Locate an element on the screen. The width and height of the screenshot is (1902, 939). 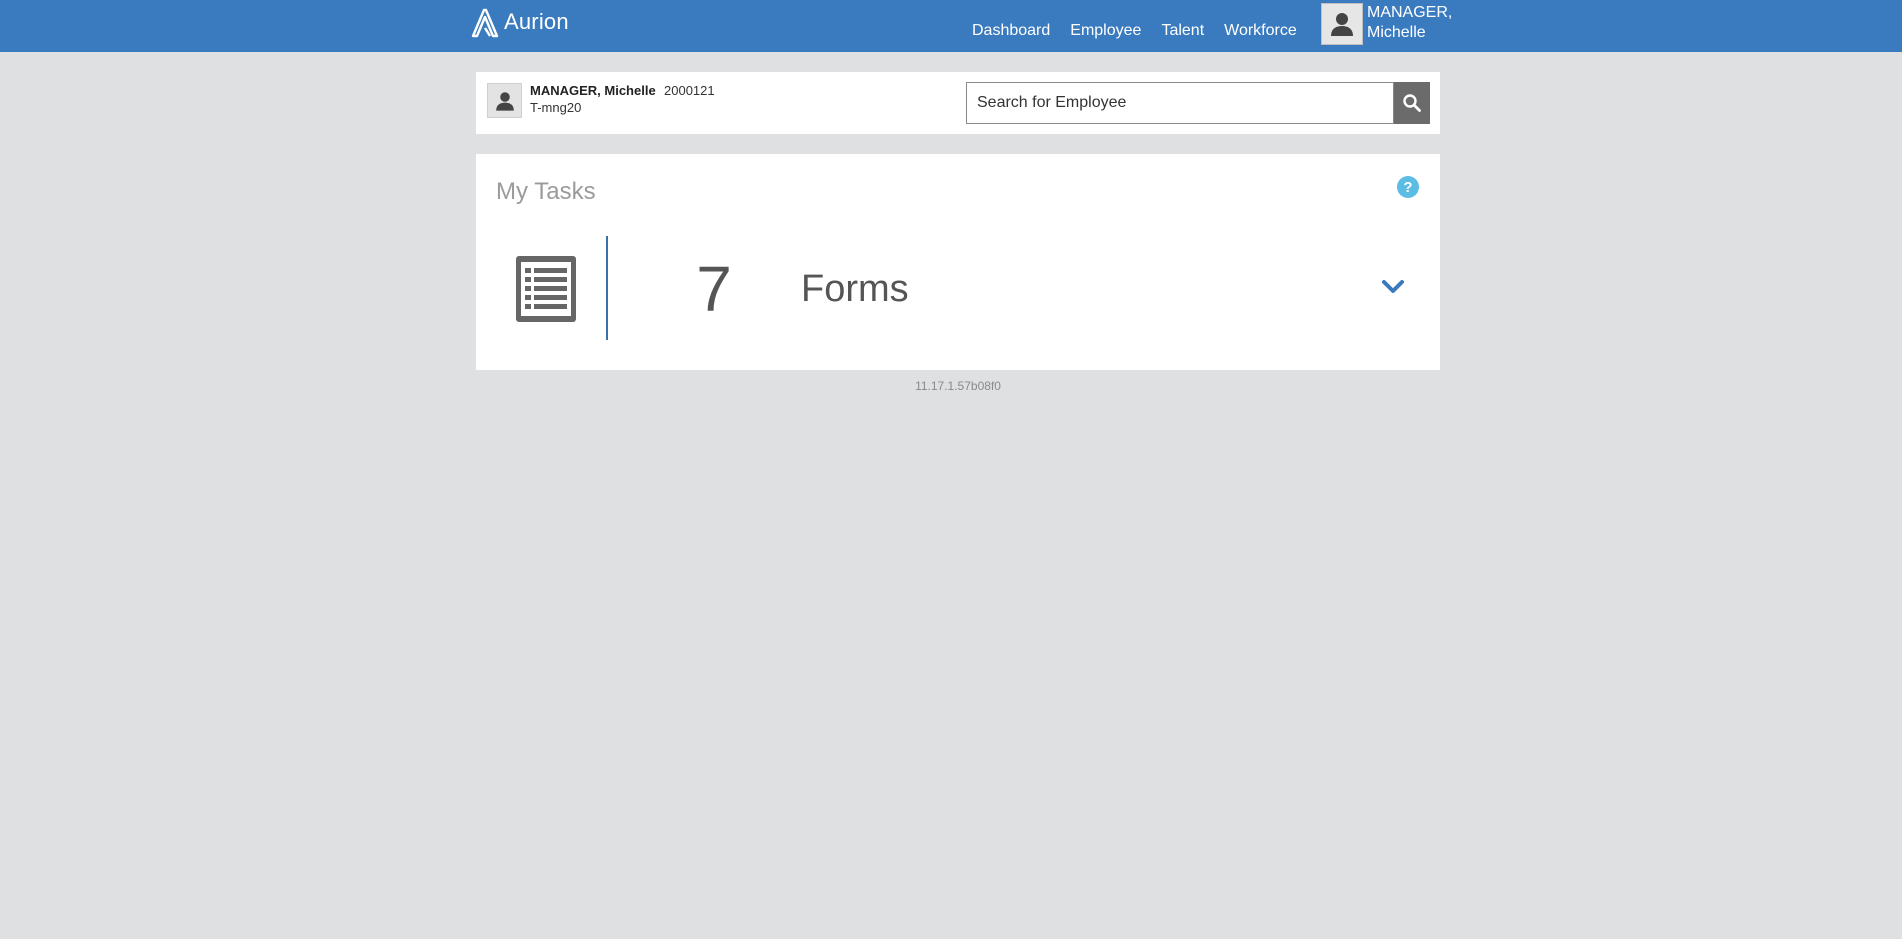
aurion-logo: Aurion is located at coordinates (519, 22).